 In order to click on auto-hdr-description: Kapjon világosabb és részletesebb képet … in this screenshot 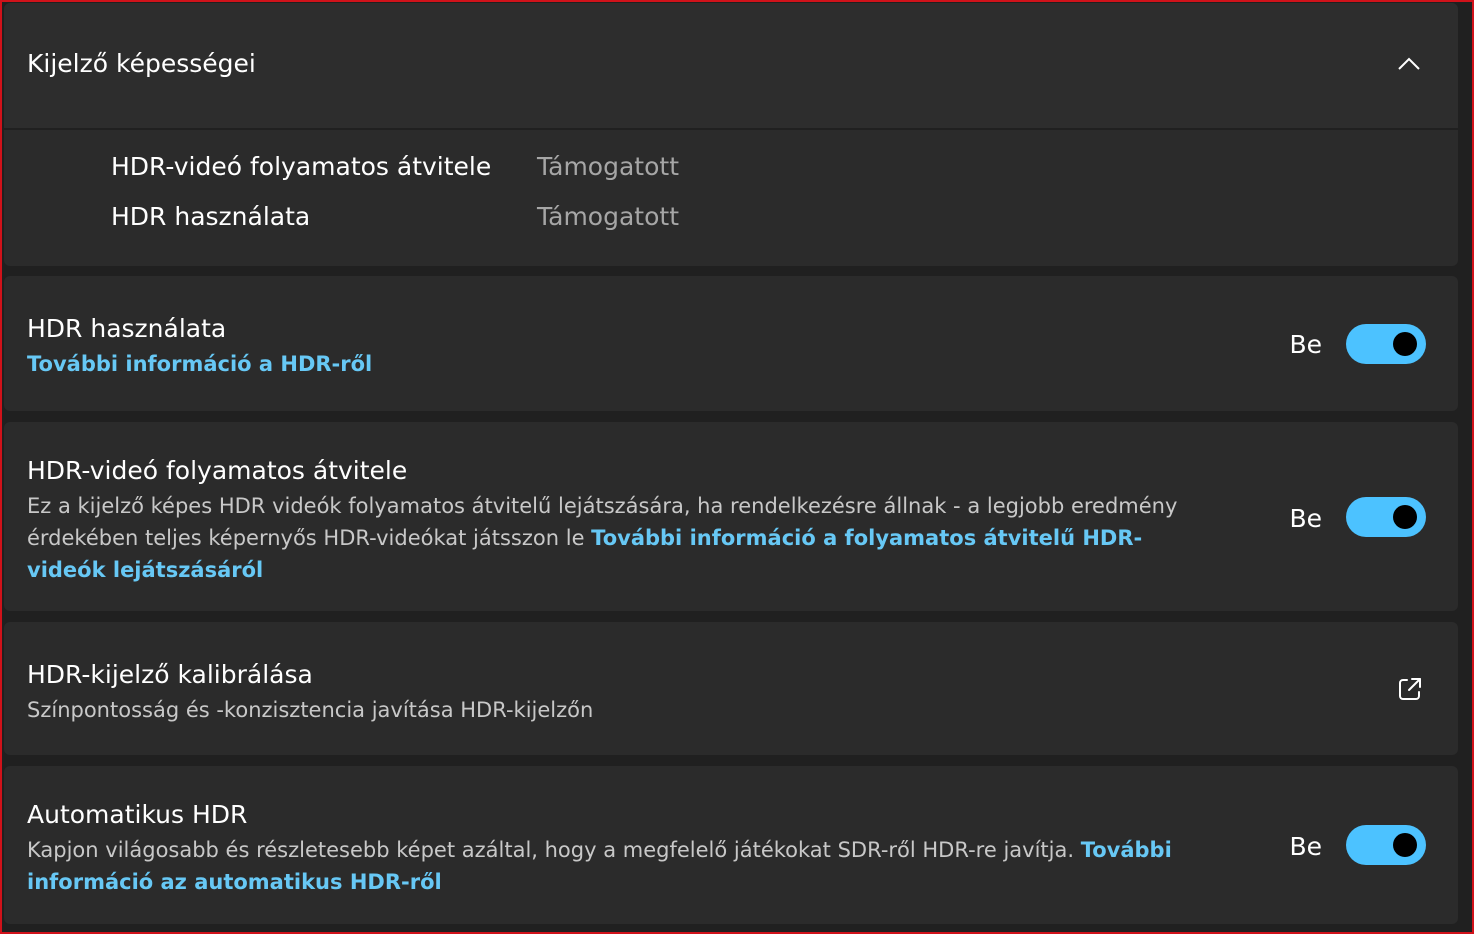, I will do `click(622, 866)`.